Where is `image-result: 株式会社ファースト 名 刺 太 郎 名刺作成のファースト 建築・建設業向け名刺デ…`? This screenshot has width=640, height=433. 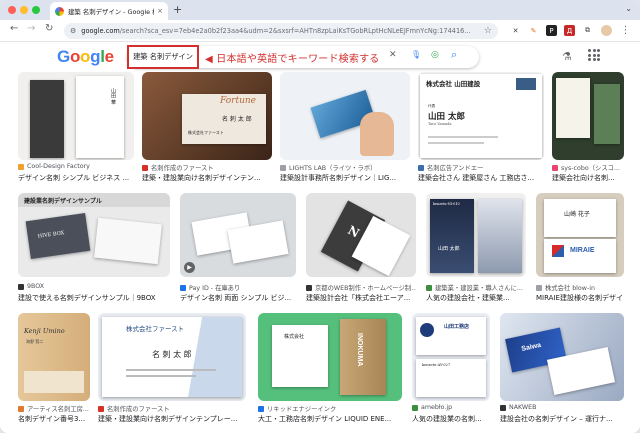
image-result: 株式会社ファースト 名 刺 太 郎 名刺作成のファースト 建築・建設業向け名刺デ… is located at coordinates (172, 370).